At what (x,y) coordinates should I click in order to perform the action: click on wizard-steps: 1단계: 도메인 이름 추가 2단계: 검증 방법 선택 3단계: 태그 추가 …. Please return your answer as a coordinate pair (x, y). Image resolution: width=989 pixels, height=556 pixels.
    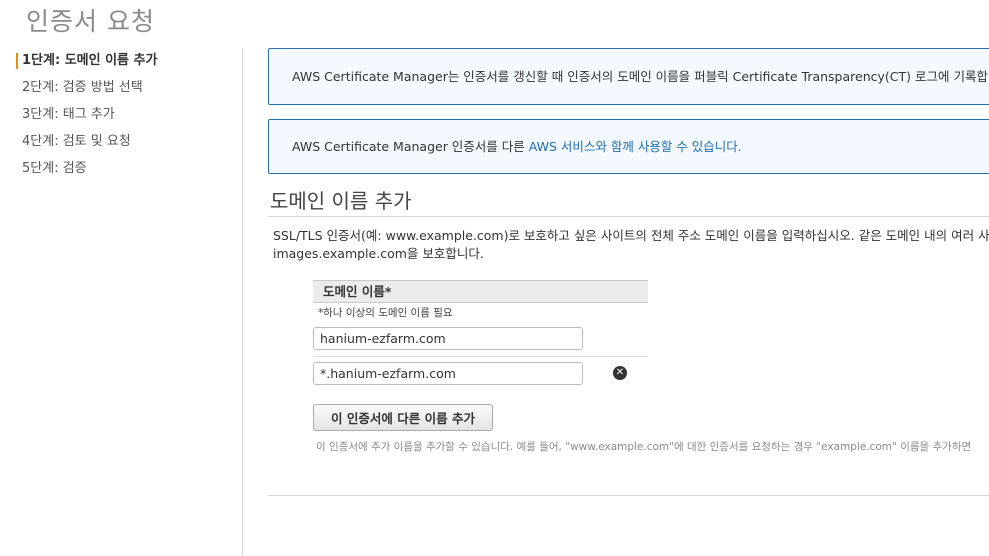
    Looking at the image, I should click on (120, 117).